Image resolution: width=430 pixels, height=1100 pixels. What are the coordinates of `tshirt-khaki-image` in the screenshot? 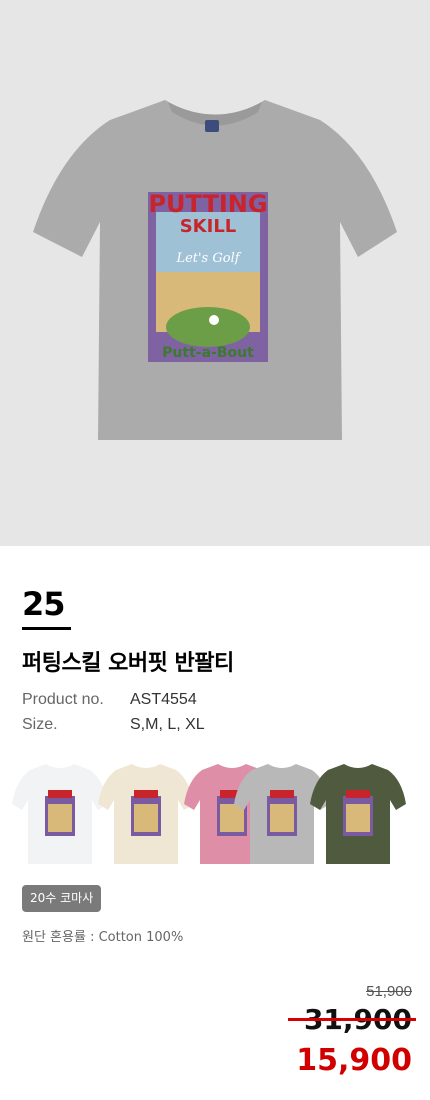 It's located at (358, 814).